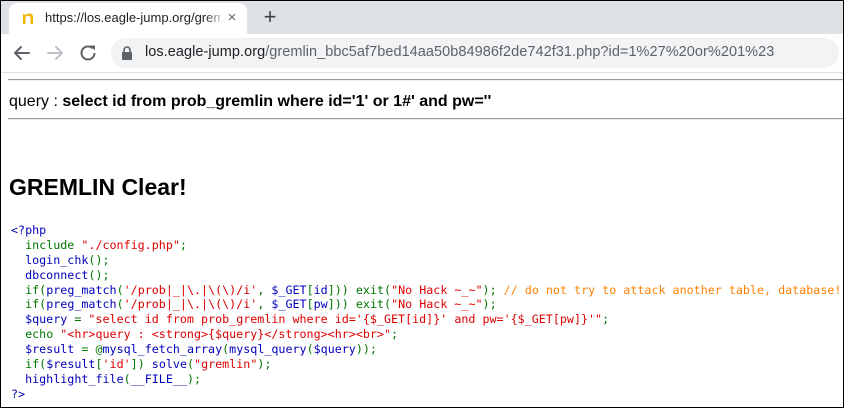 Image resolution: width=844 pixels, height=408 pixels. Describe the element at coordinates (36, 101) in the screenshot. I see `query-label: query :` at that location.